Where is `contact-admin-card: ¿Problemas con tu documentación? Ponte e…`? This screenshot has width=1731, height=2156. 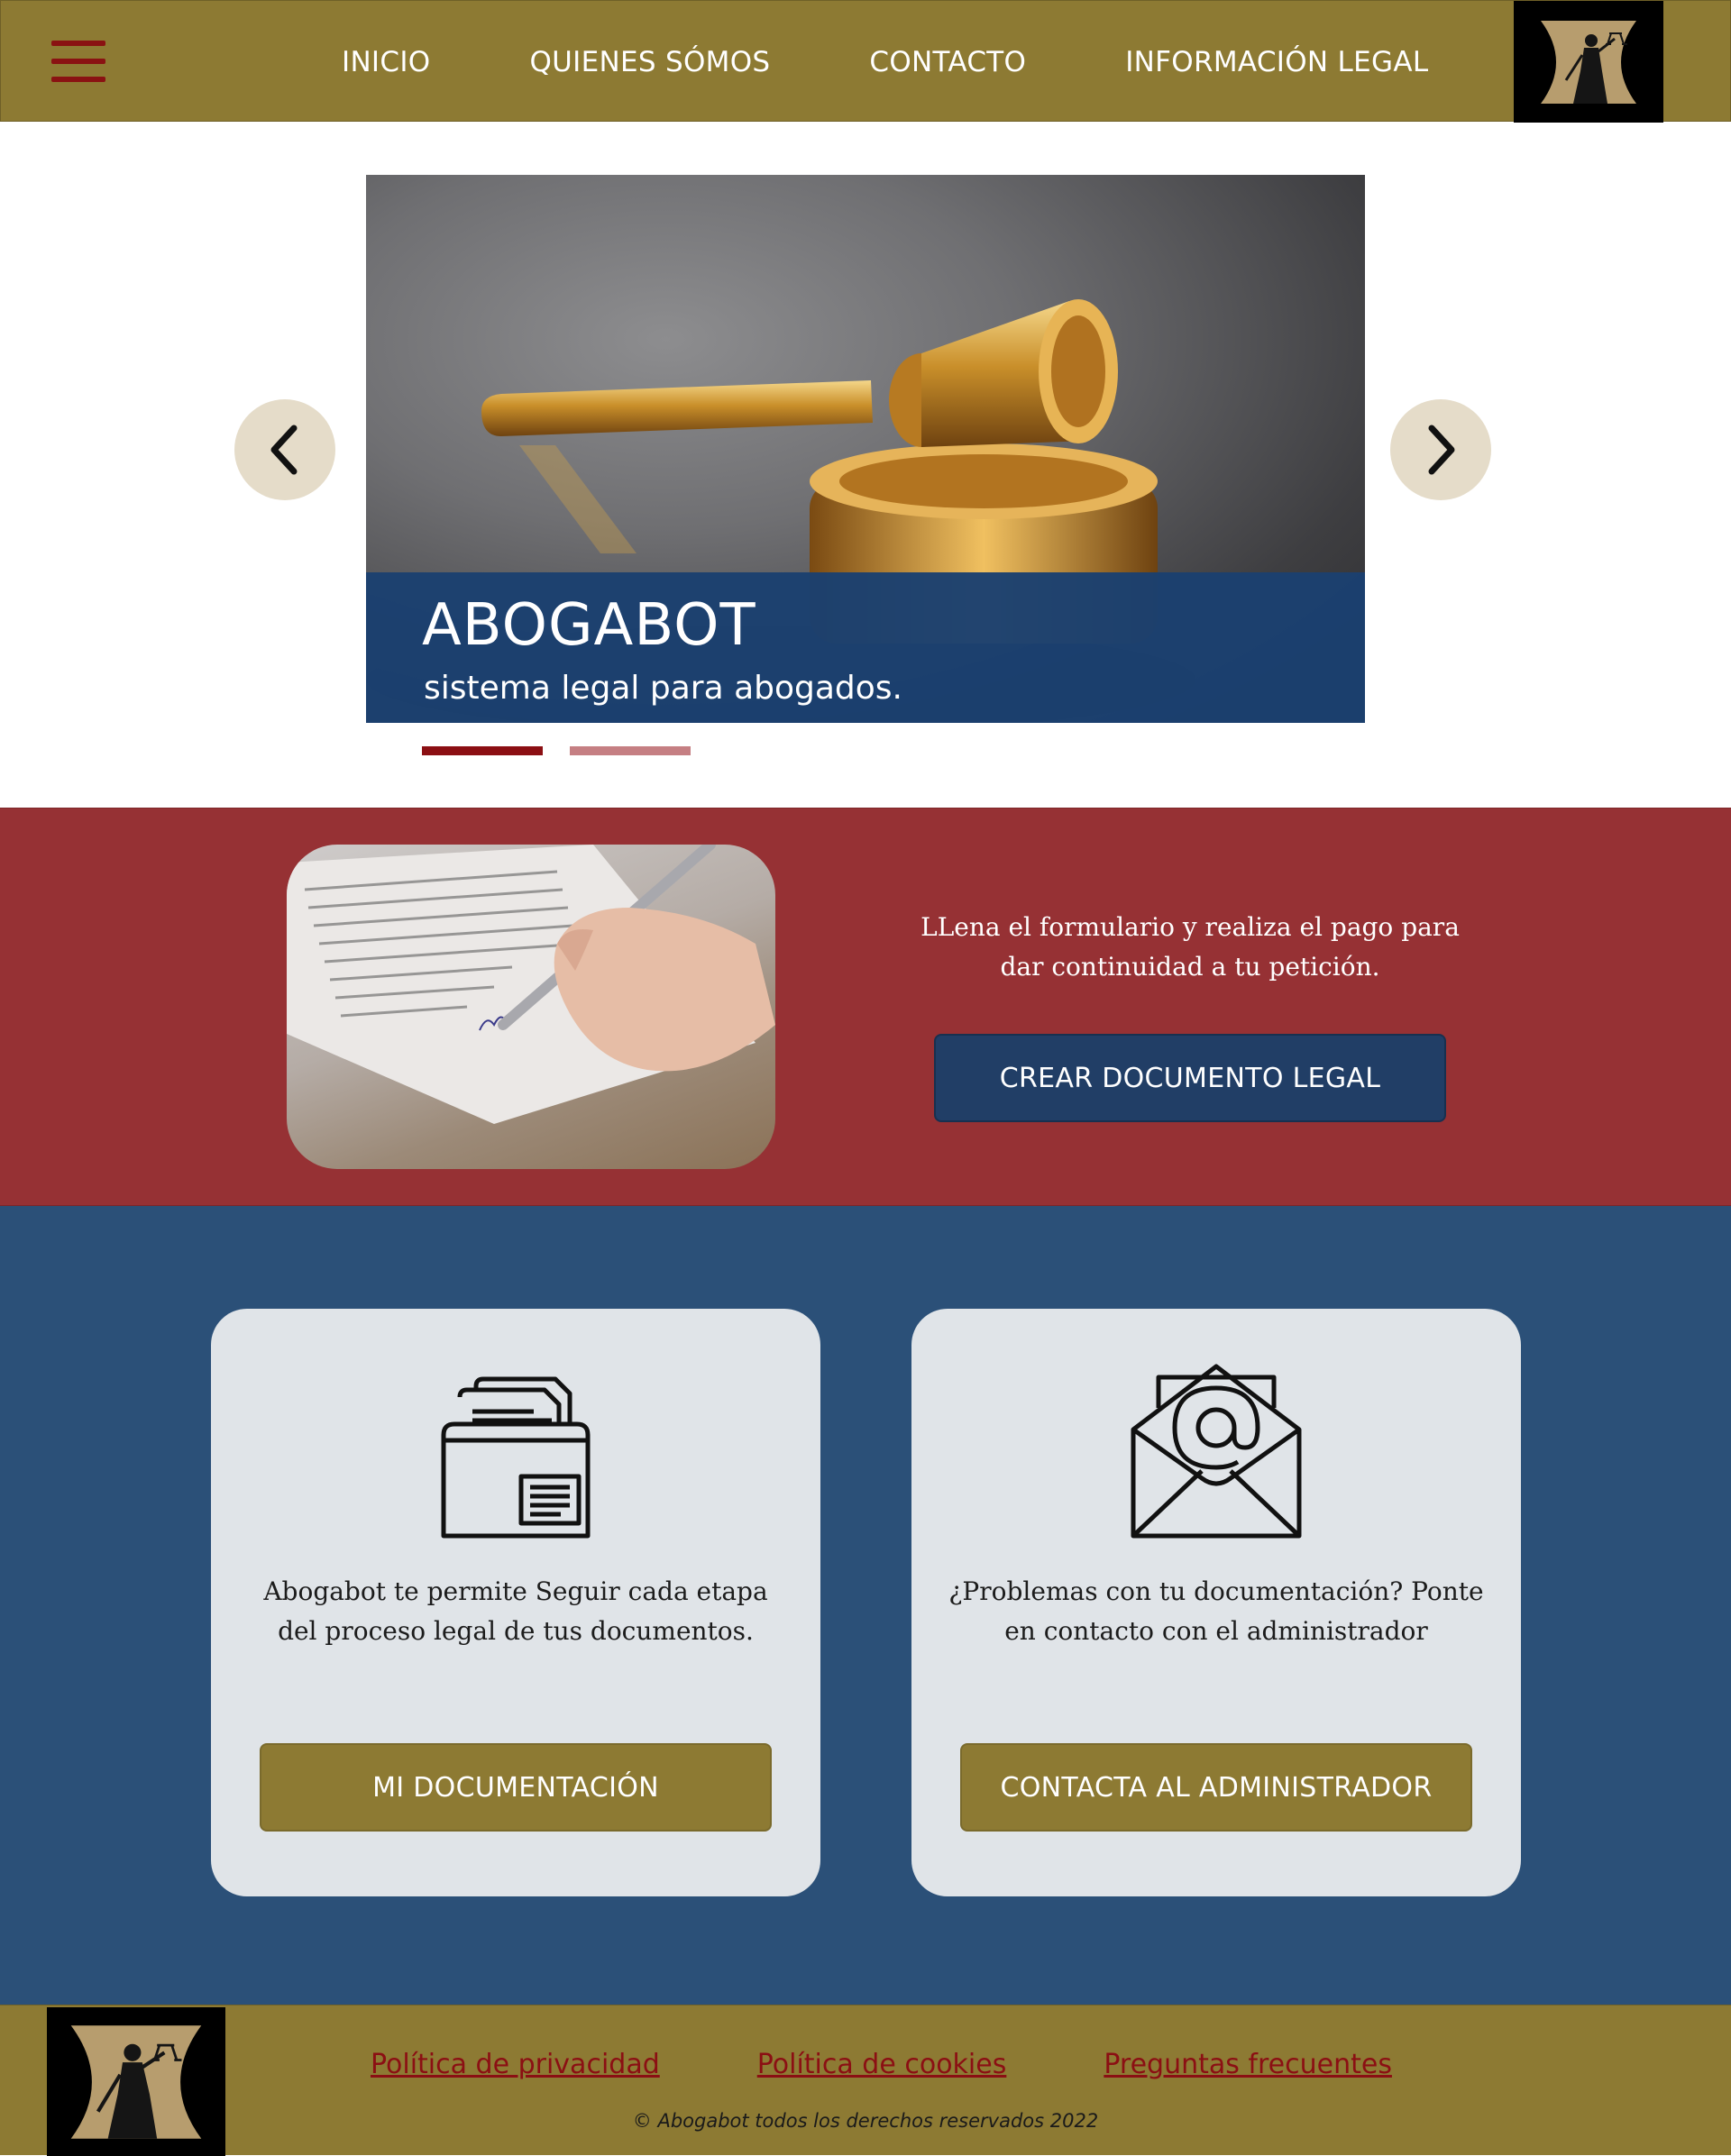
contact-admin-card: ¿Problemas con tu documentación? Ponte e… is located at coordinates (1216, 1602).